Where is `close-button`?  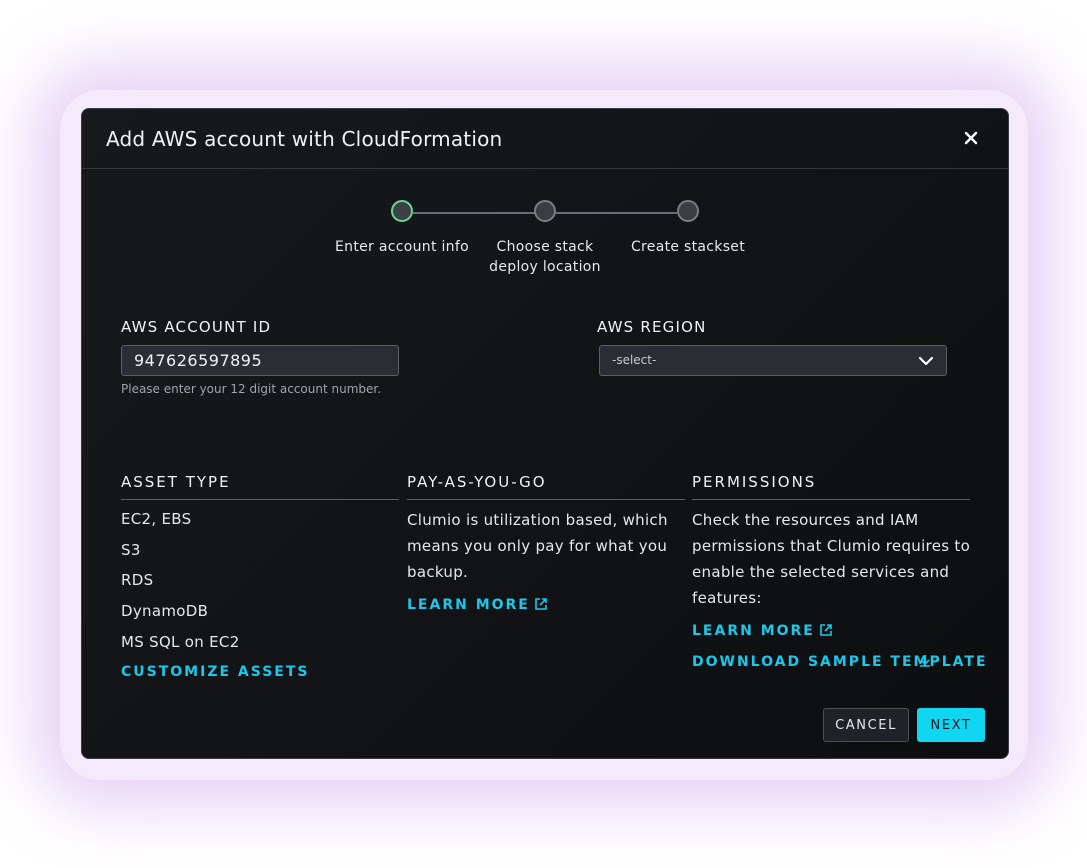 close-button is located at coordinates (971, 138).